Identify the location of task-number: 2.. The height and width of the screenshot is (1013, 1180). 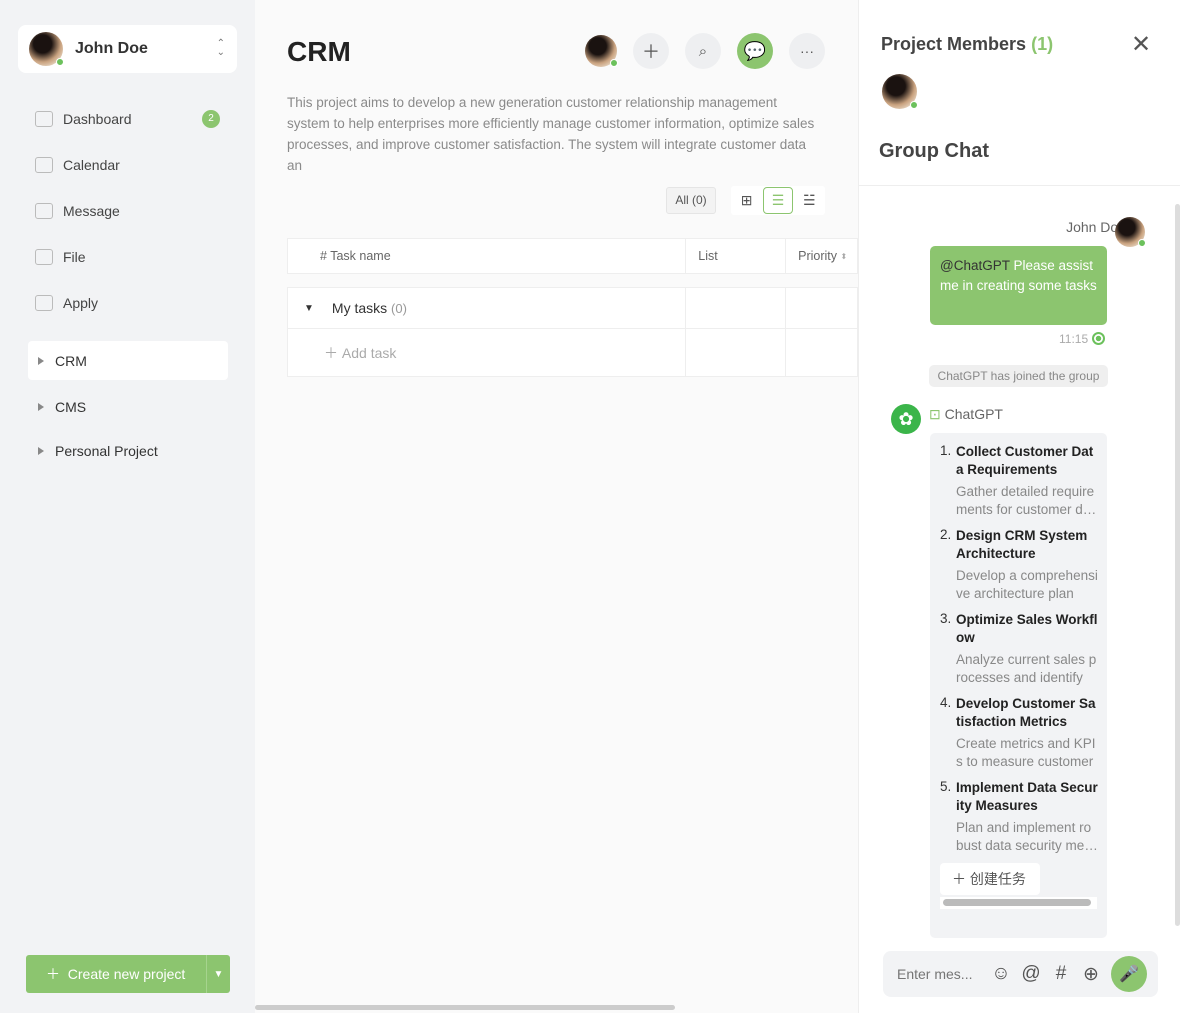
(946, 534).